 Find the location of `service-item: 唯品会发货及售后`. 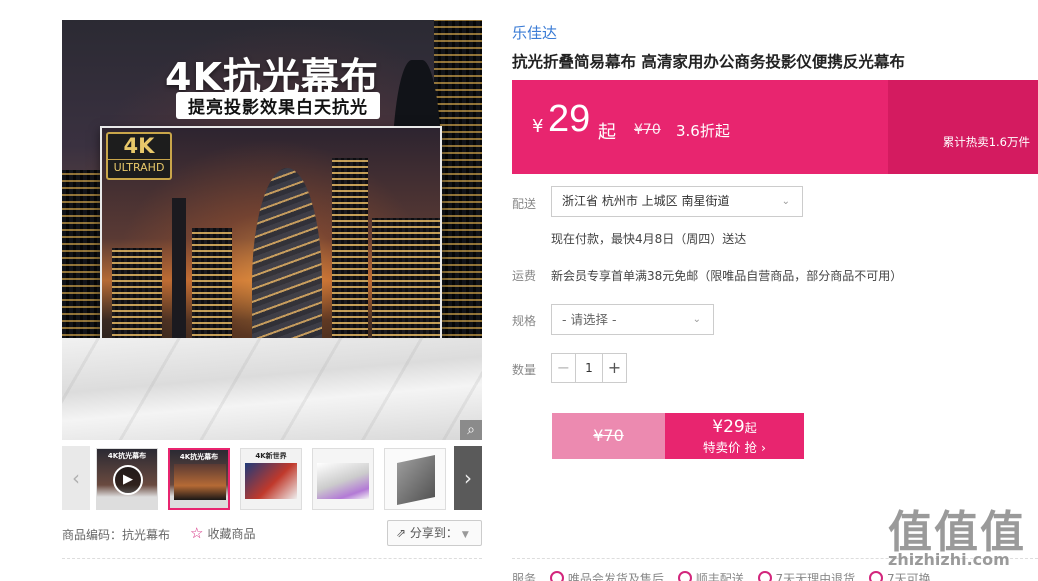

service-item: 唯品会发货及售后 is located at coordinates (615, 576).